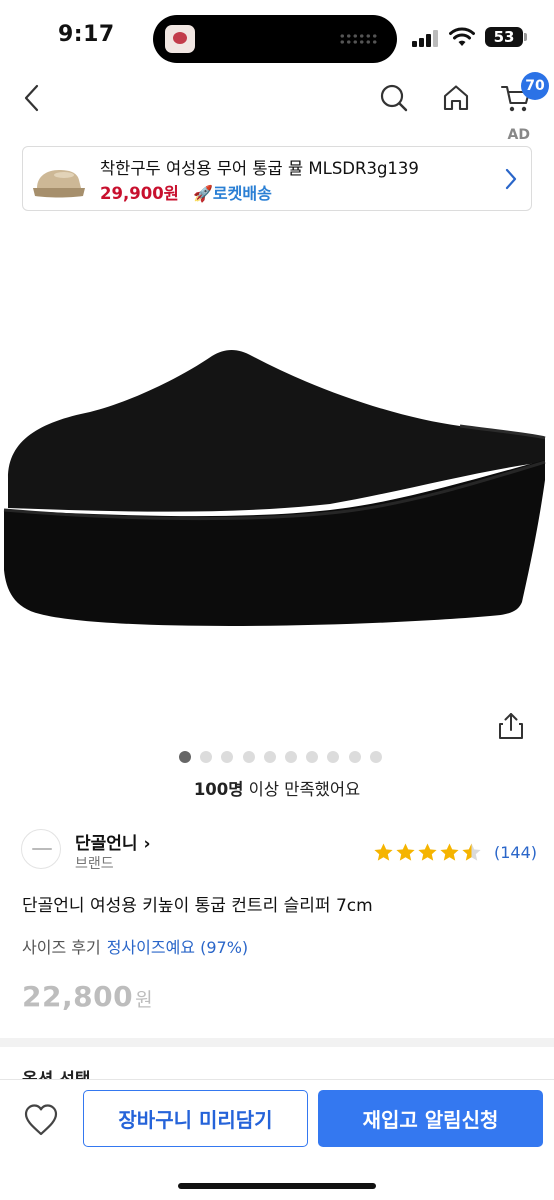 The height and width of the screenshot is (1200, 554). Describe the element at coordinates (195, 1118) in the screenshot. I see `add-to-cart-button: 장바구니 미리담기` at that location.